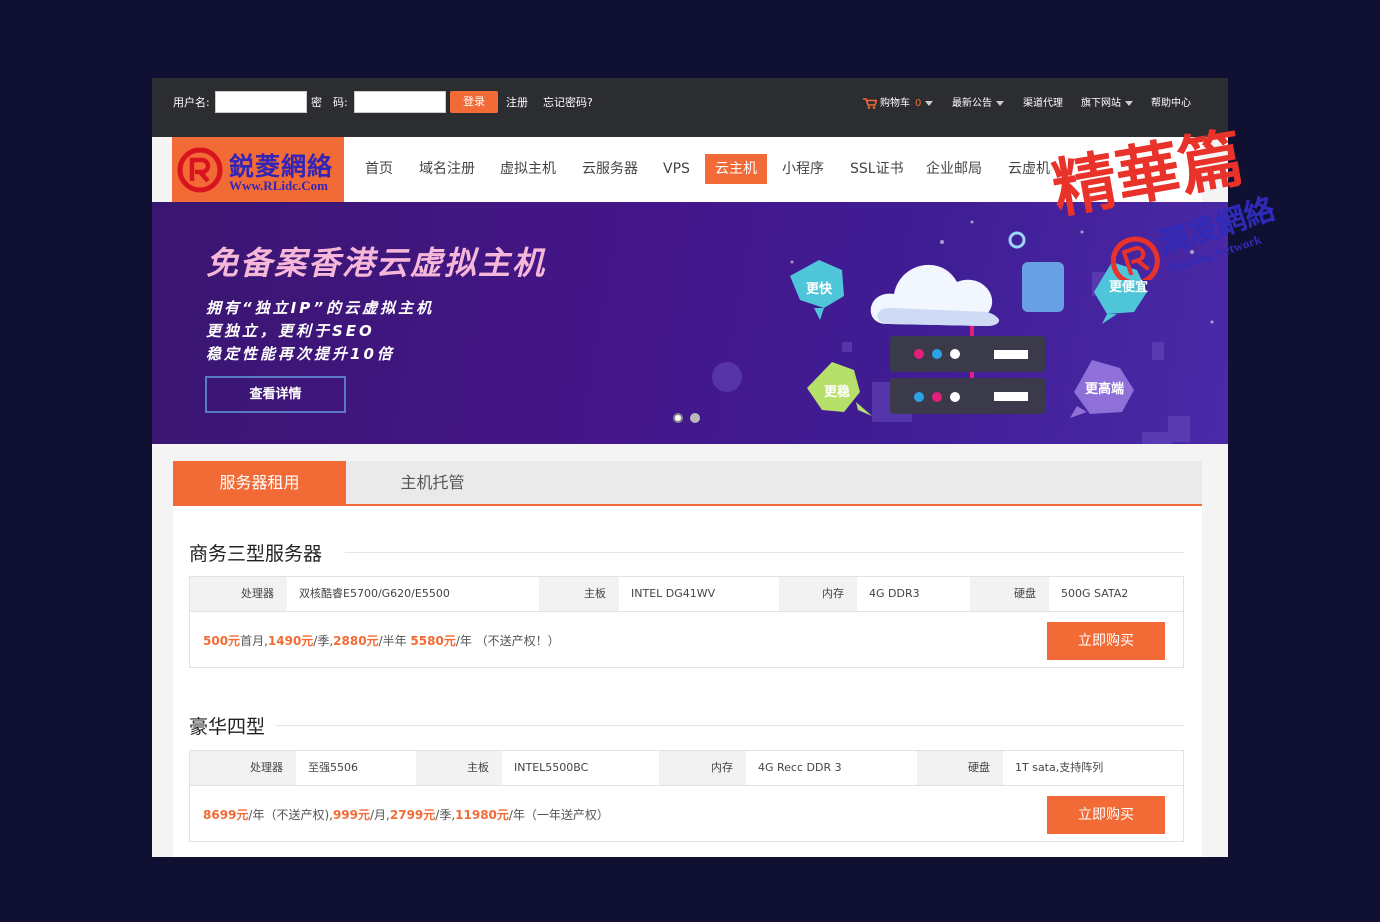 Image resolution: width=1380 pixels, height=922 pixels. I want to click on nav-item-mini-program: 小程序, so click(803, 169).